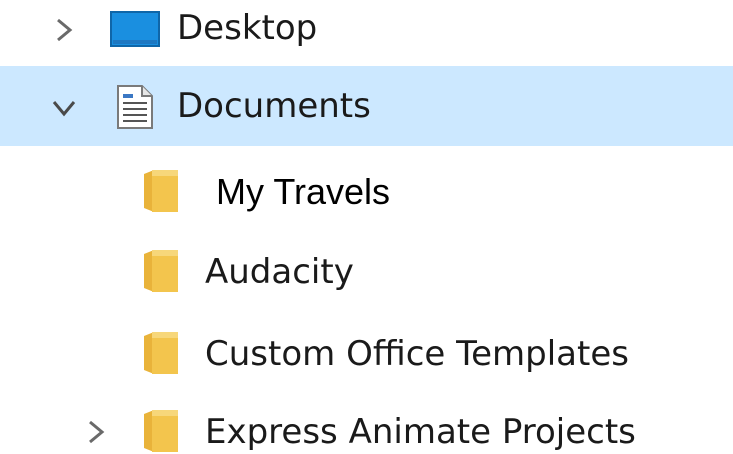 The image size is (733, 454). I want to click on desktop-icon, so click(135, 30).